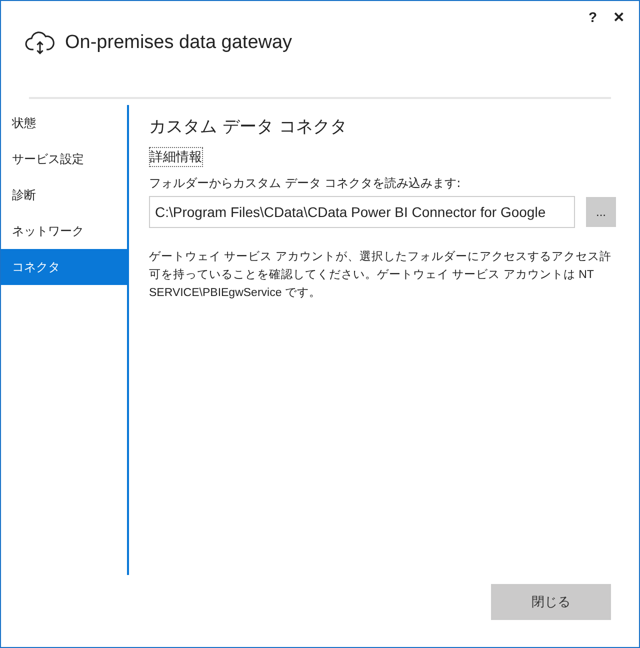 The height and width of the screenshot is (648, 640). What do you see at coordinates (551, 602) in the screenshot?
I see `close-dialog-button: 閉じる` at bounding box center [551, 602].